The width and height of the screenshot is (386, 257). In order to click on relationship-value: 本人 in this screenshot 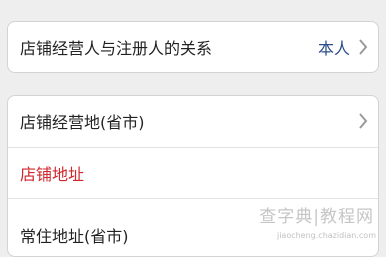, I will do `click(333, 48)`.